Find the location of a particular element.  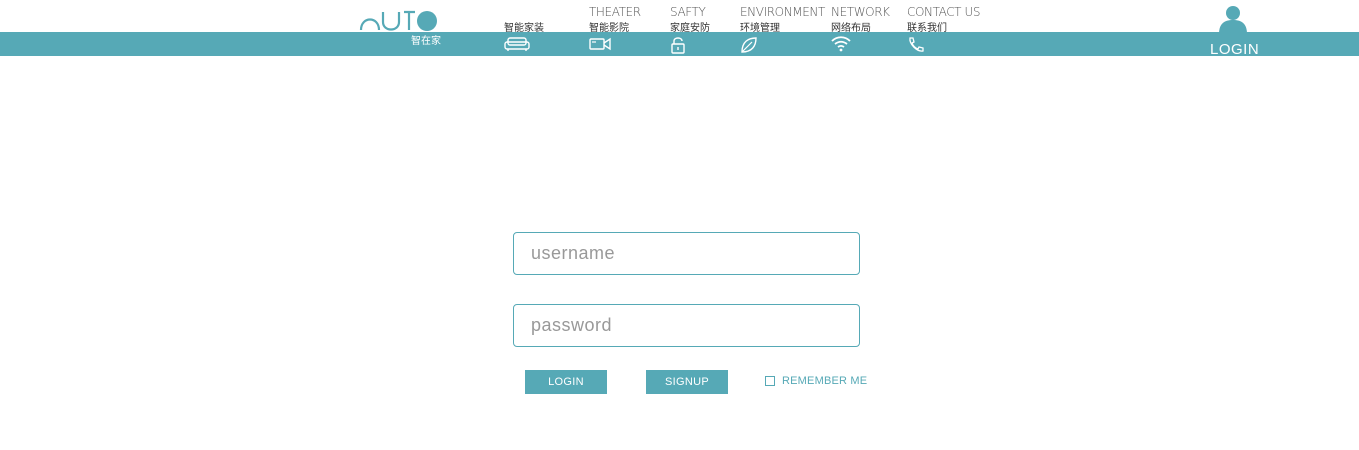

login-button: LOGIN is located at coordinates (566, 382).